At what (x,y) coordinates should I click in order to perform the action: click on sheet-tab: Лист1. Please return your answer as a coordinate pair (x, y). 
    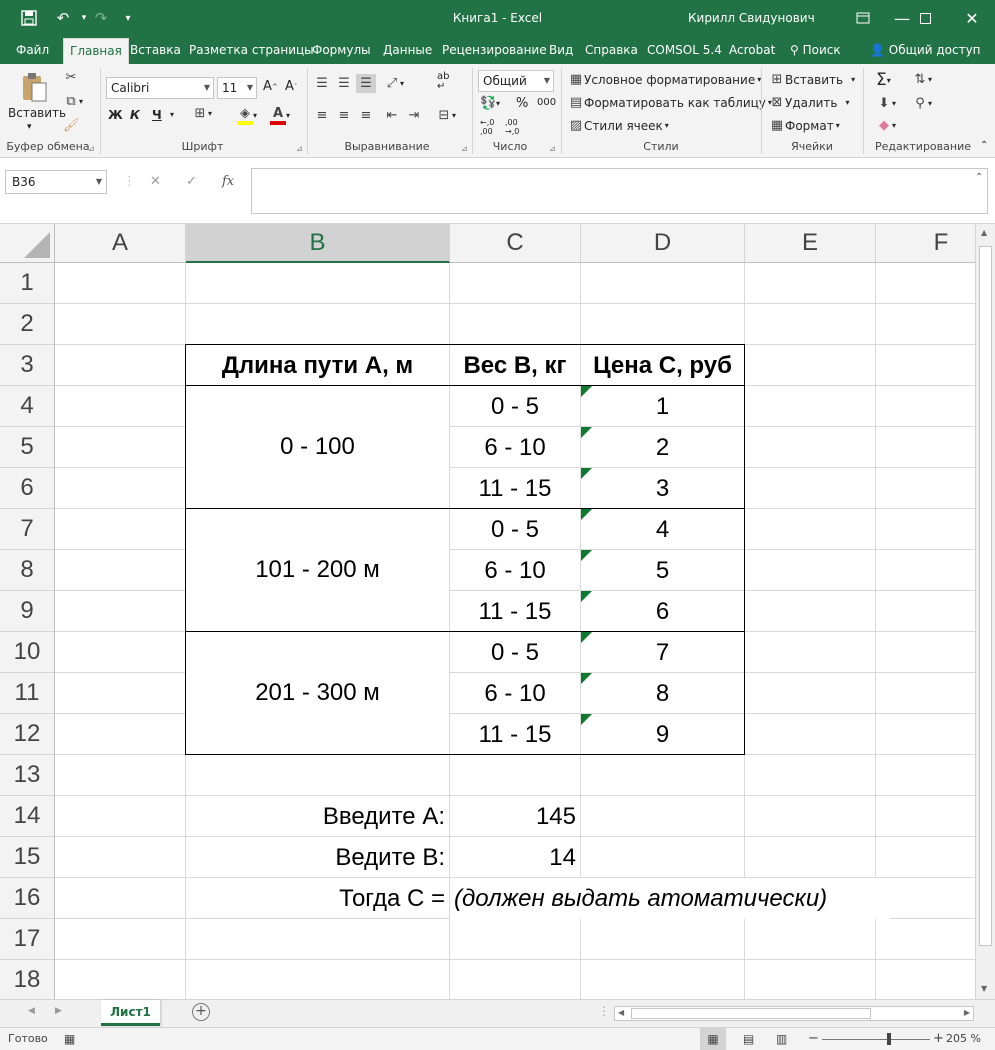
    Looking at the image, I should click on (130, 1013).